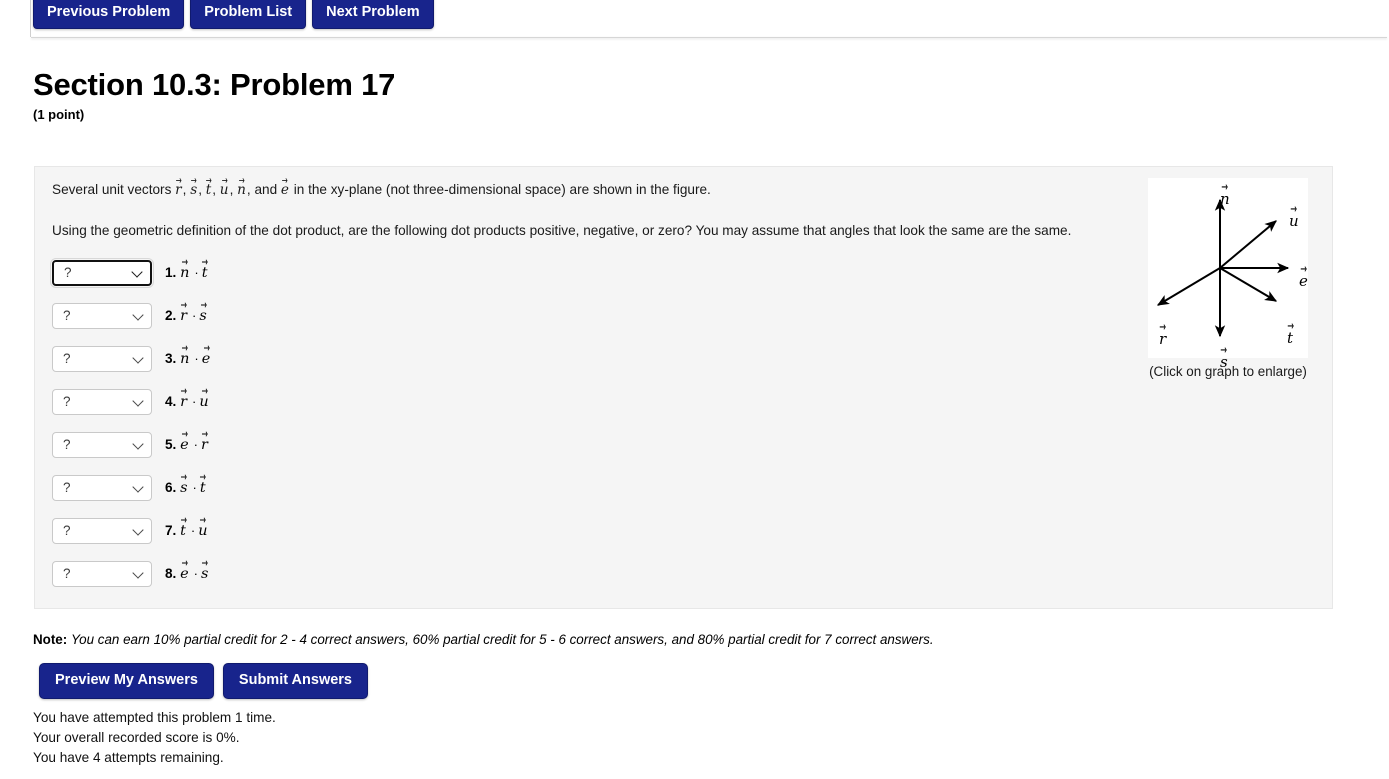  I want to click on status-line: You have 4 attempts remaining., so click(128, 757).